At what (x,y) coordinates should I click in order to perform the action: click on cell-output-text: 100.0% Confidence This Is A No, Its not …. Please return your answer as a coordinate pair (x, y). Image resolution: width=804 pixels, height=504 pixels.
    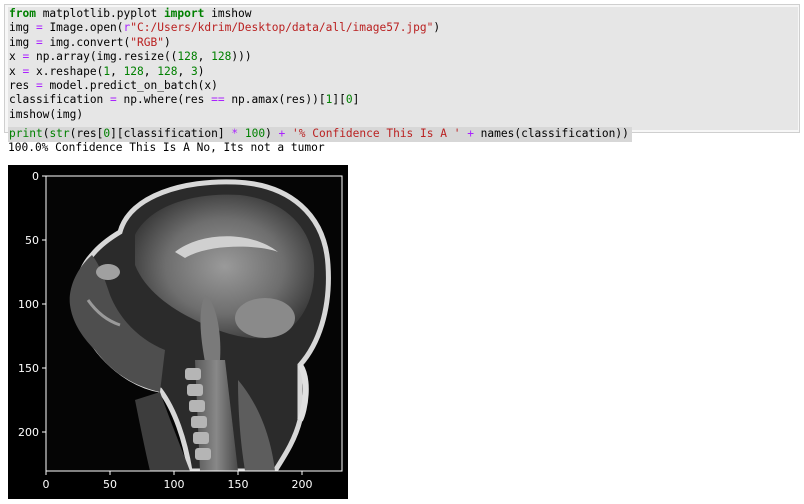
    Looking at the image, I should click on (166, 147).